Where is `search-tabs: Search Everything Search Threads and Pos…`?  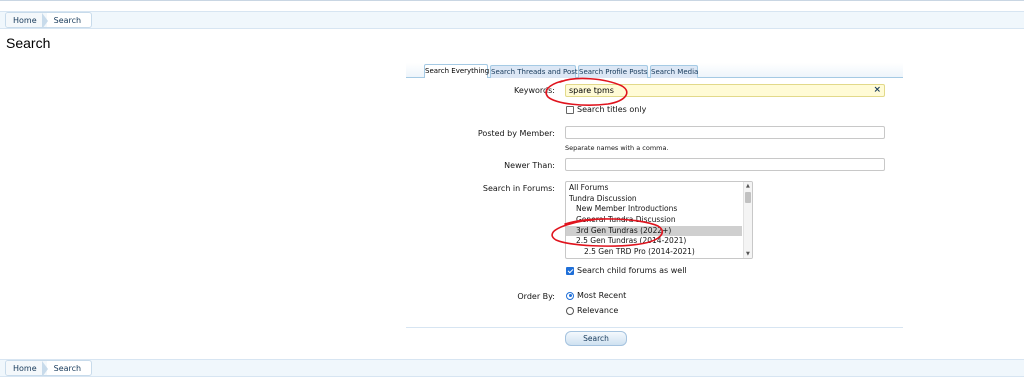
search-tabs: Search Everything Search Threads and Pos… is located at coordinates (654, 70).